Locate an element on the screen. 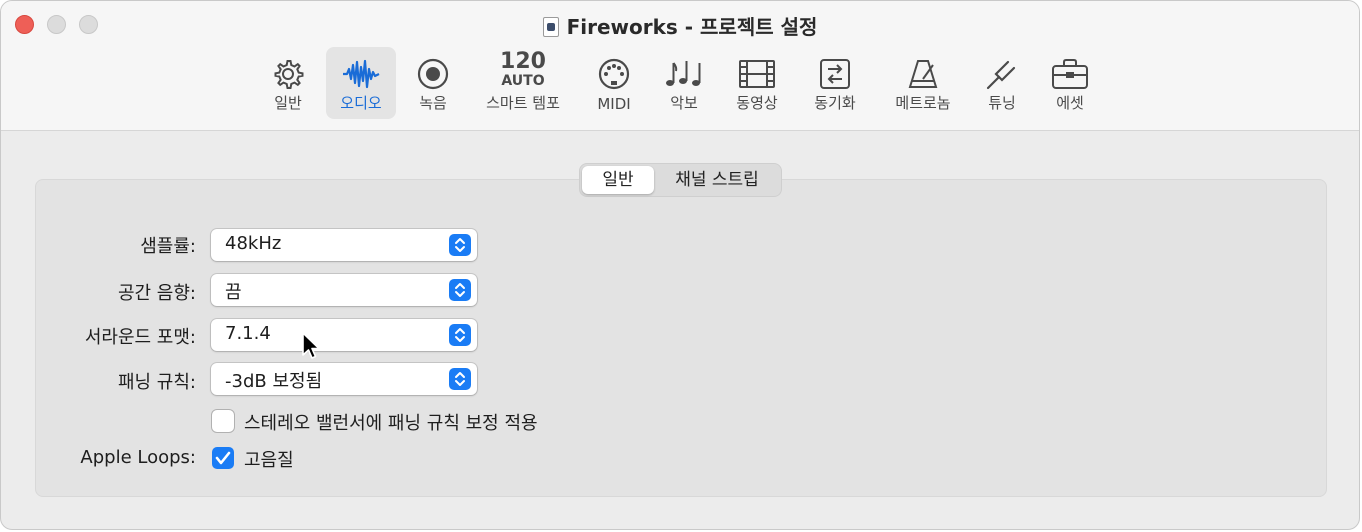 This screenshot has width=1362, height=532. toolbar-item-assets: 에셋 is located at coordinates (1070, 83).